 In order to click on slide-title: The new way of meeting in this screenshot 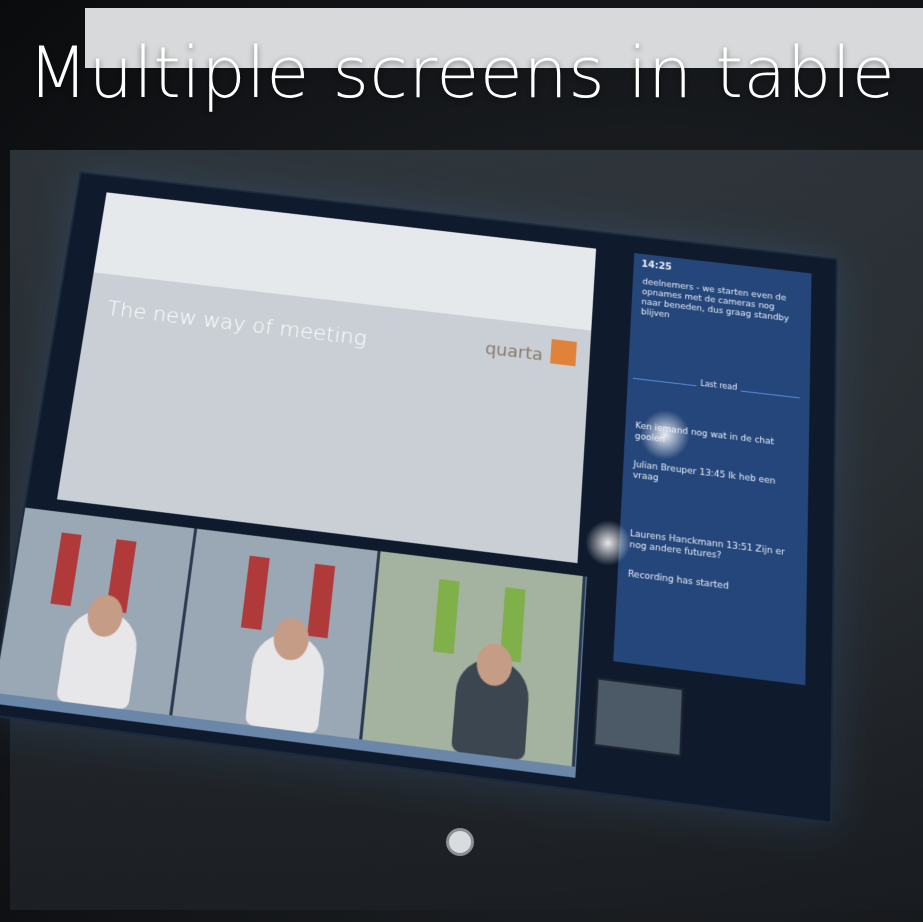, I will do `click(236, 324)`.